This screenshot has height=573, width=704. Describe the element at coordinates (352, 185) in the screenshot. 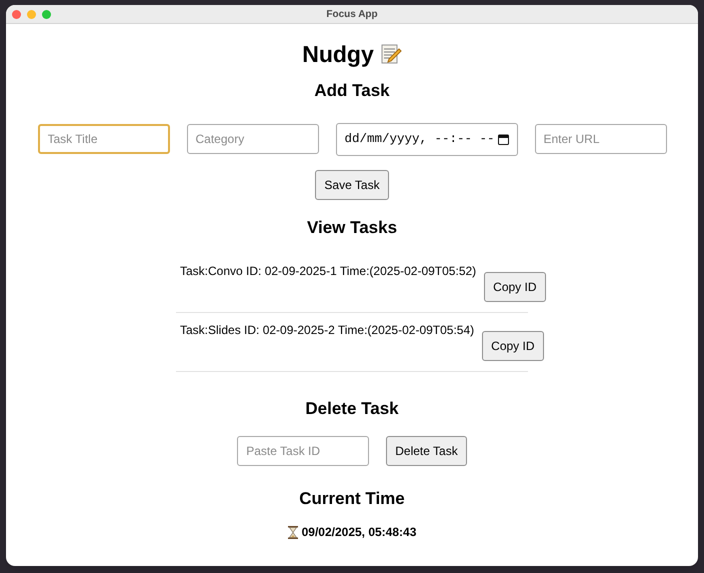

I see `save-task-button: Save Task` at that location.